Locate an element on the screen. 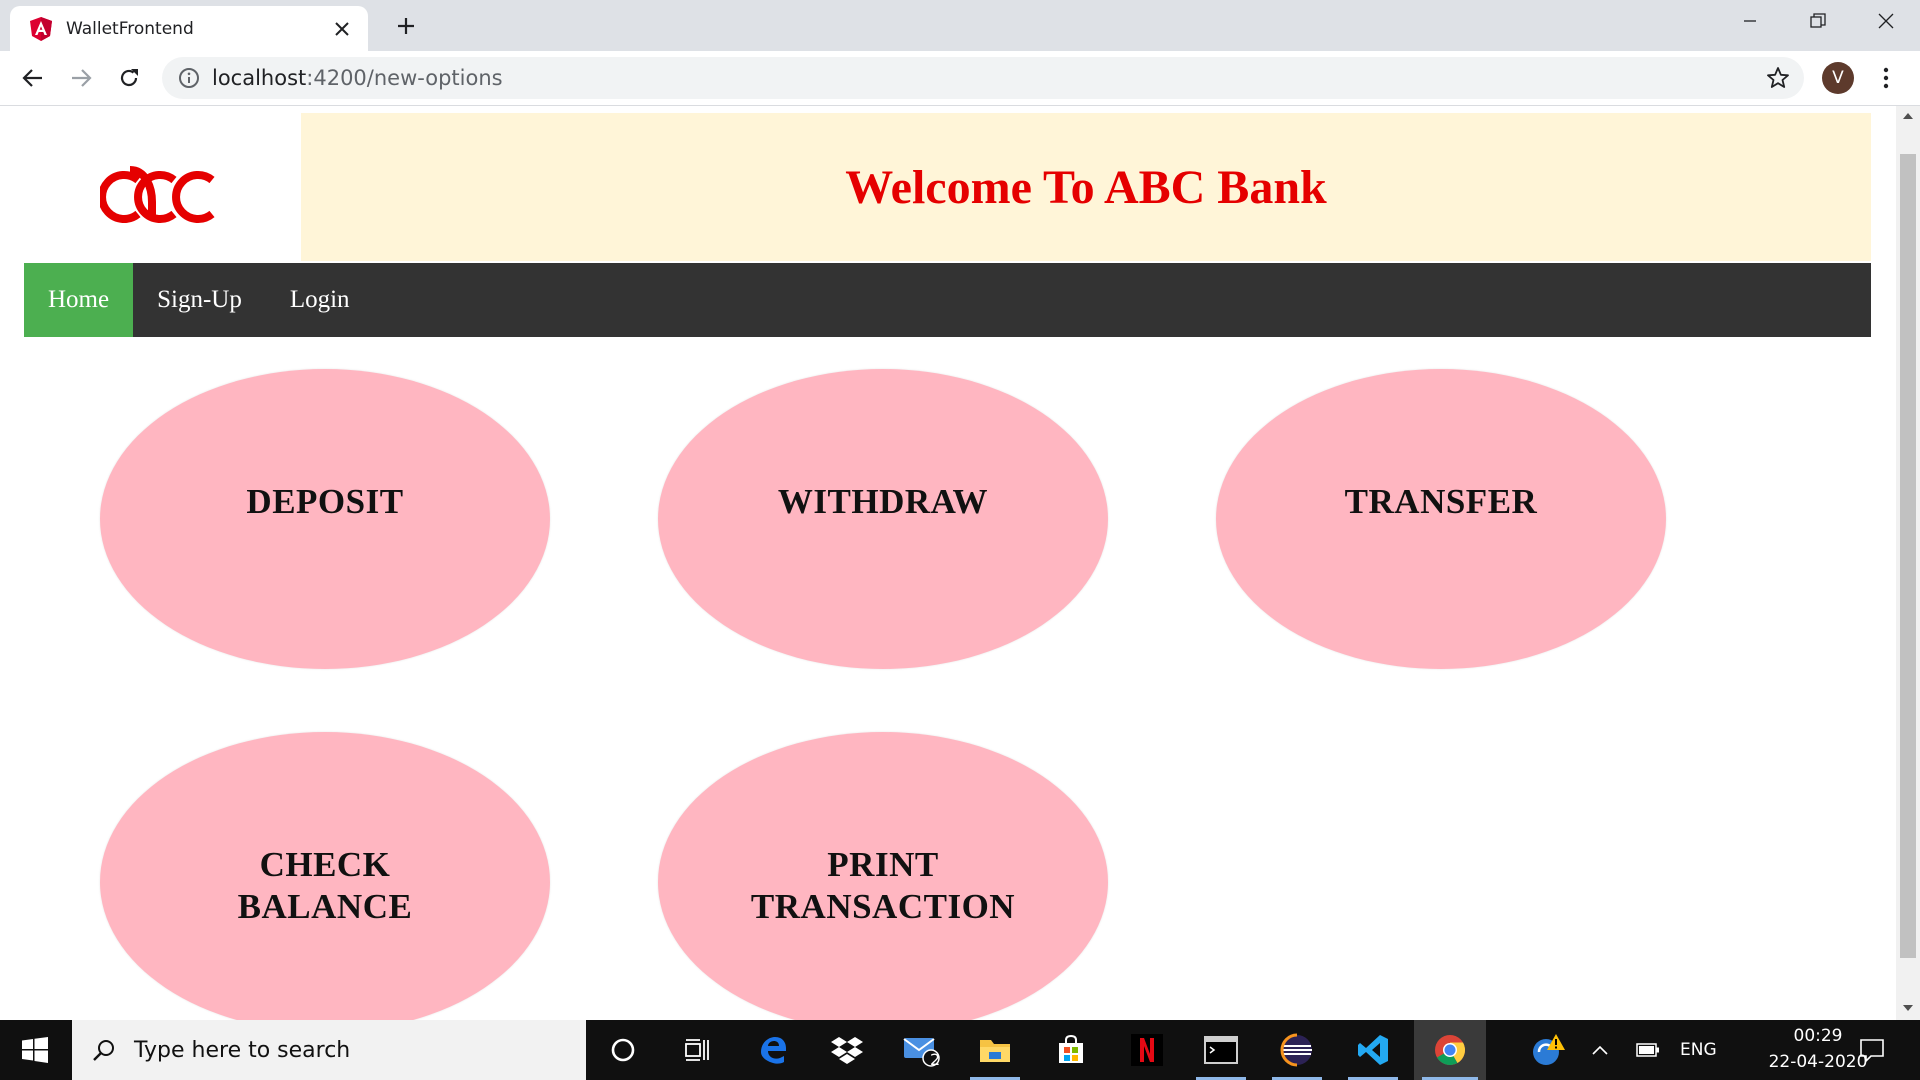 The height and width of the screenshot is (1080, 1920). forward-arrow-icon is located at coordinates (81, 78).